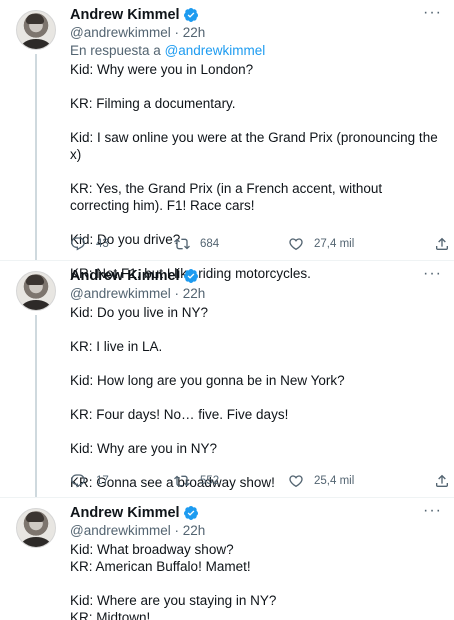  Describe the element at coordinates (102, 244) in the screenshot. I see `reply-count: 43` at that location.